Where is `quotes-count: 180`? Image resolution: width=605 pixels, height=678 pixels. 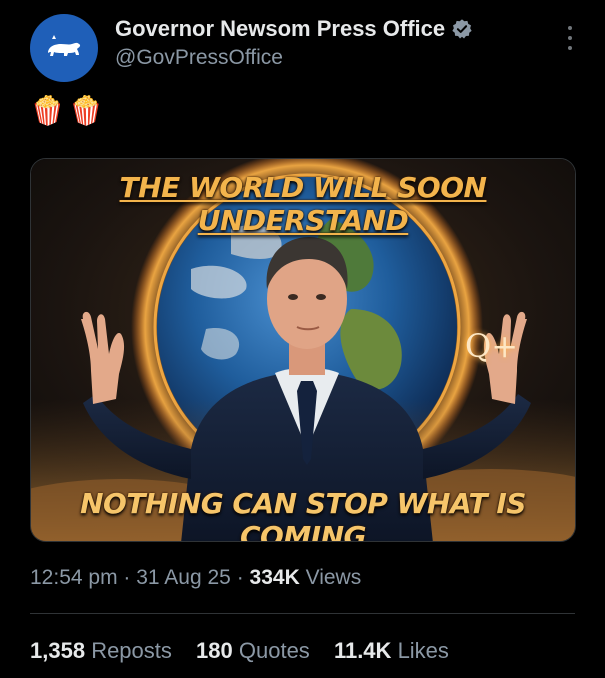 quotes-count: 180 is located at coordinates (214, 650).